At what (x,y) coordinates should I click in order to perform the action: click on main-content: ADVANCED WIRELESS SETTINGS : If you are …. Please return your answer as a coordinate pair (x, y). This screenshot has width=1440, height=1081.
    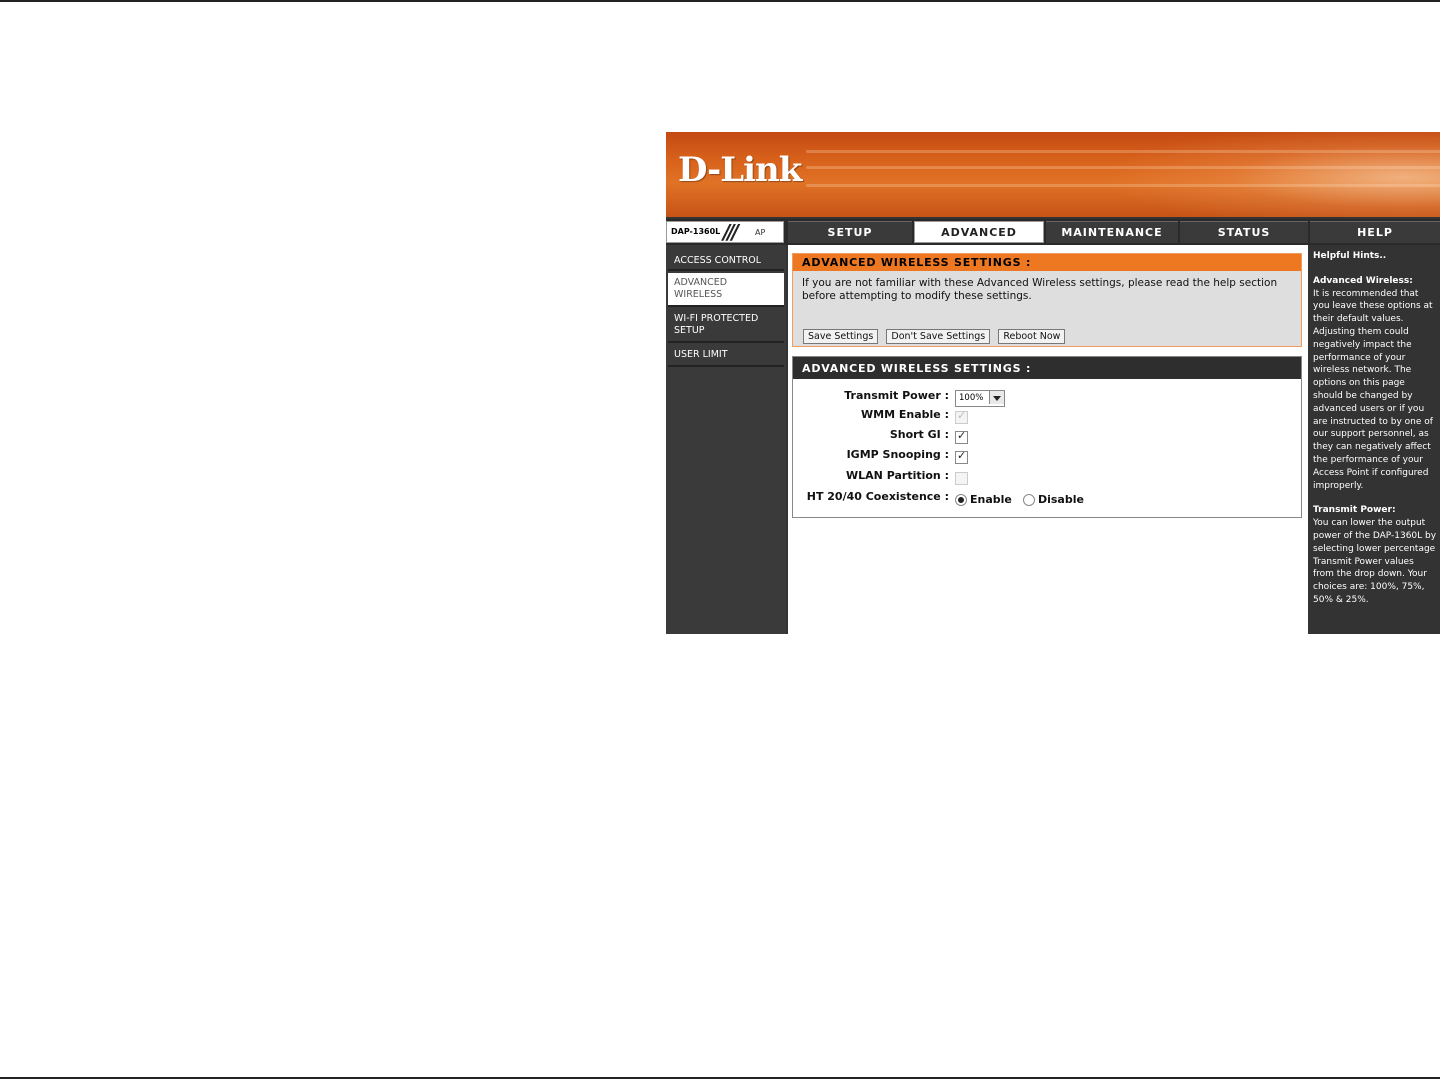
    Looking at the image, I should click on (1048, 439).